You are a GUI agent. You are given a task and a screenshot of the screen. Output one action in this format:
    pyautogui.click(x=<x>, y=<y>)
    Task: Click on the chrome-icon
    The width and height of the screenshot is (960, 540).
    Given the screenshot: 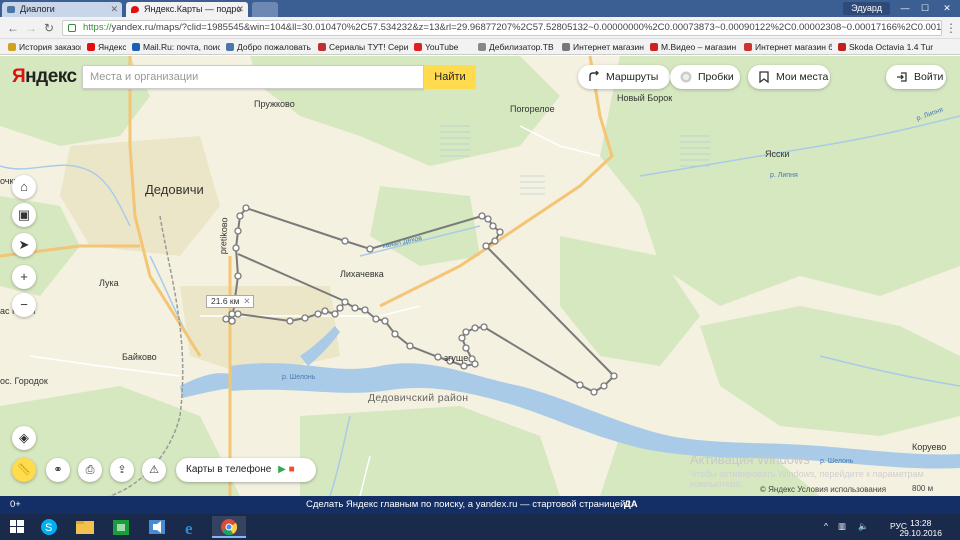 What is the action you would take?
    pyautogui.click(x=229, y=527)
    